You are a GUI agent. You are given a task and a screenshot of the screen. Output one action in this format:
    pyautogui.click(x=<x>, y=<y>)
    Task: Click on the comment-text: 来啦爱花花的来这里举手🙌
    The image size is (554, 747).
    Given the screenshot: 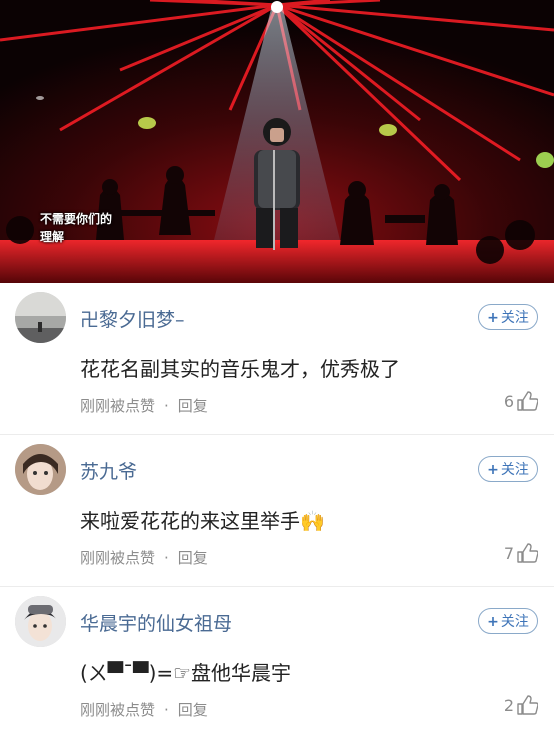 What is the action you would take?
    pyautogui.click(x=202, y=519)
    